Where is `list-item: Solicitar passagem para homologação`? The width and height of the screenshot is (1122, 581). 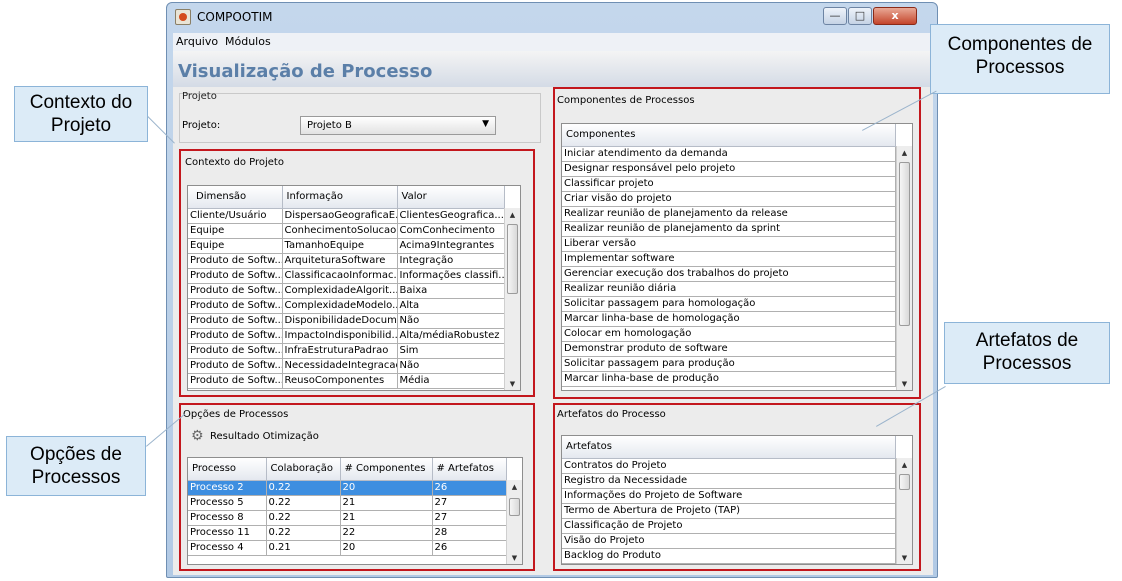 list-item: Solicitar passagem para homologação is located at coordinates (729, 304).